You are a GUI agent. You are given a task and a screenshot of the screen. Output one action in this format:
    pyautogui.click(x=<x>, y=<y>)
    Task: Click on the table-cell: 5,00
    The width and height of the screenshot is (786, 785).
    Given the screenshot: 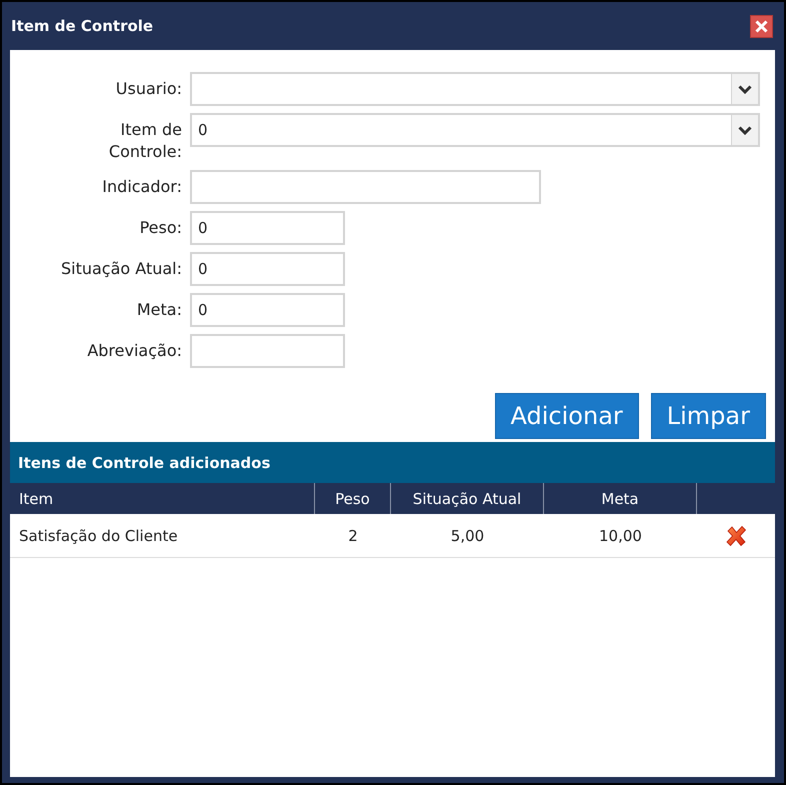 What is the action you would take?
    pyautogui.click(x=467, y=535)
    